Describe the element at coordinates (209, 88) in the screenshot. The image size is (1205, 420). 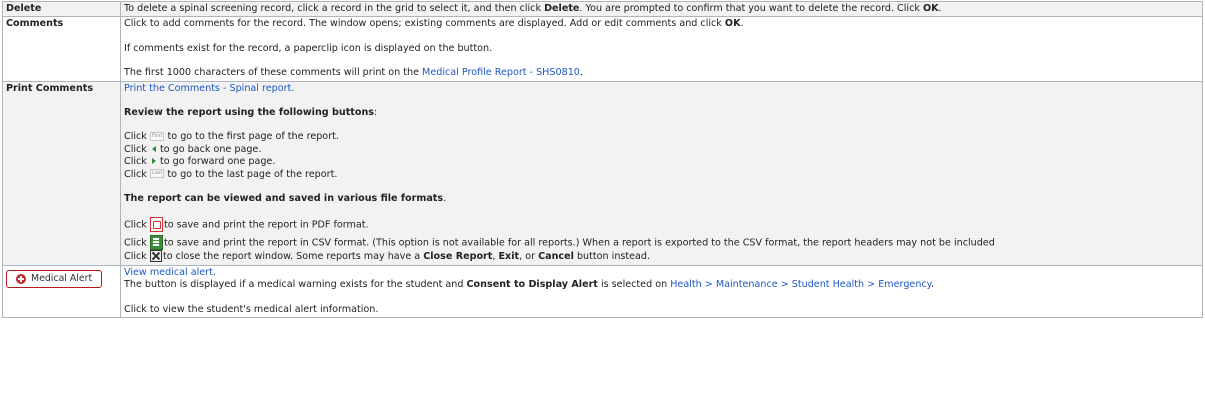
I see `print-comments-report-link: Print the Comments - Spinal report.` at that location.